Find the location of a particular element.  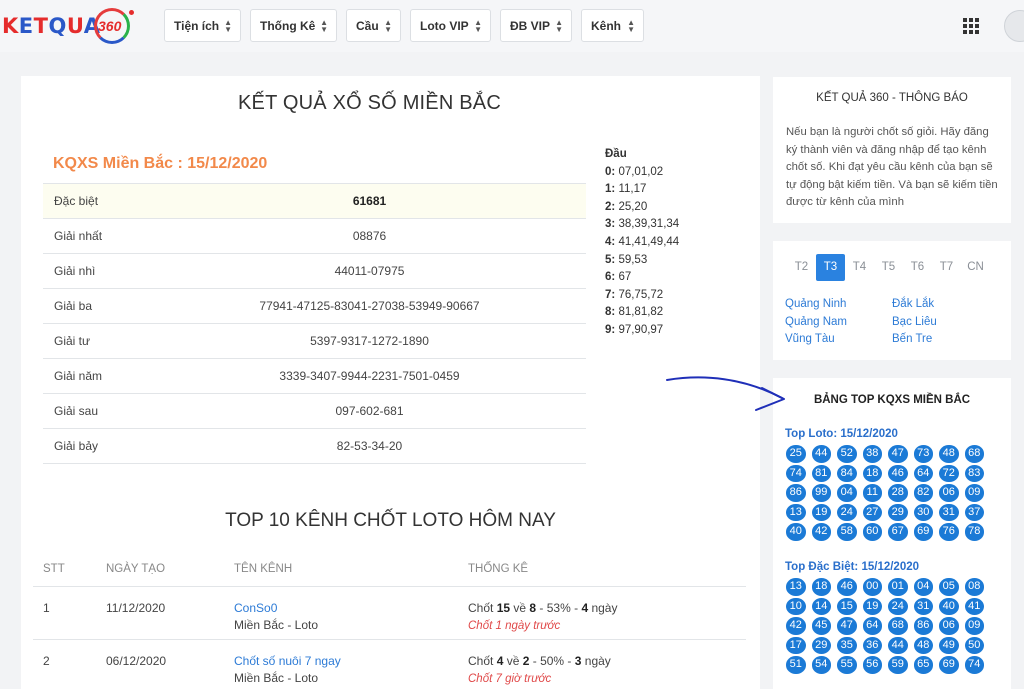

province-link: Bạc Liêu is located at coordinates (914, 323).